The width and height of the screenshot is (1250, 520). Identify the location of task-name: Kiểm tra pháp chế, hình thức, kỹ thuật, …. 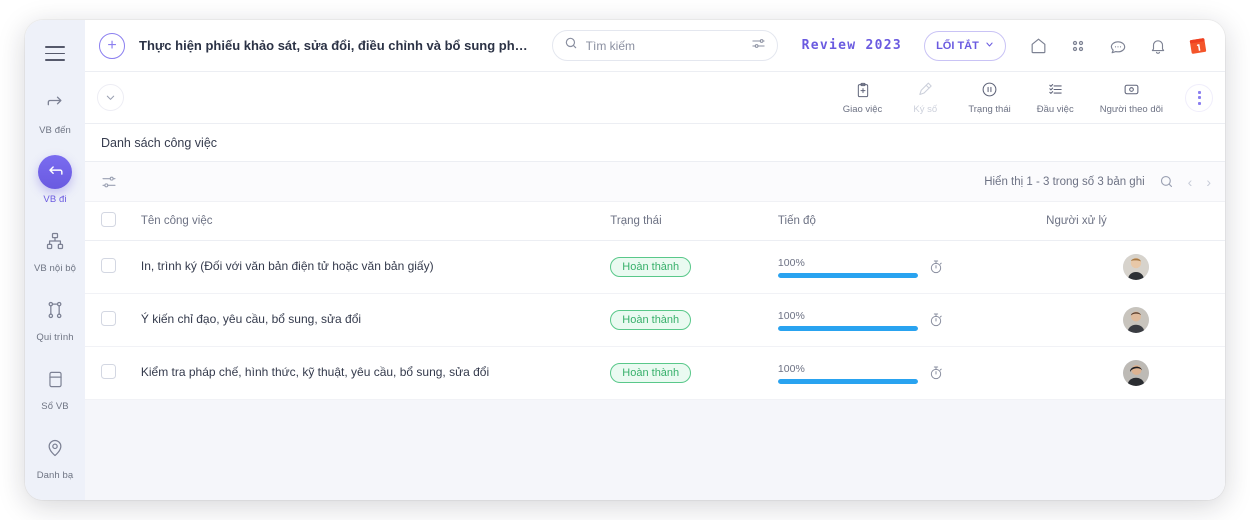
(315, 372).